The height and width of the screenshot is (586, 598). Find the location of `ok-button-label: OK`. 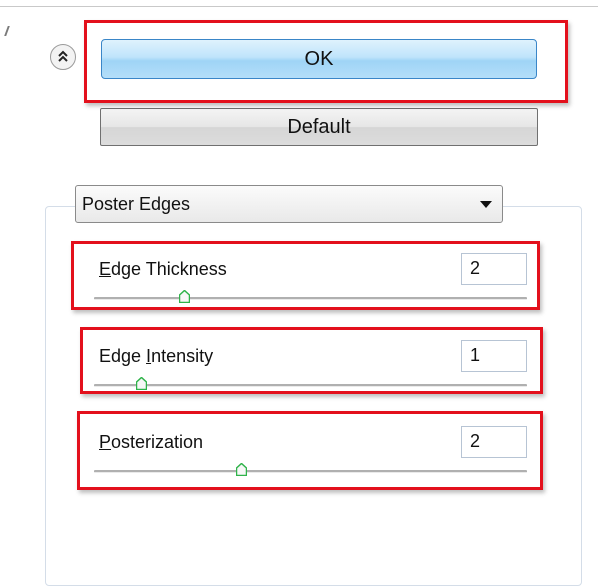

ok-button-label: OK is located at coordinates (319, 58).